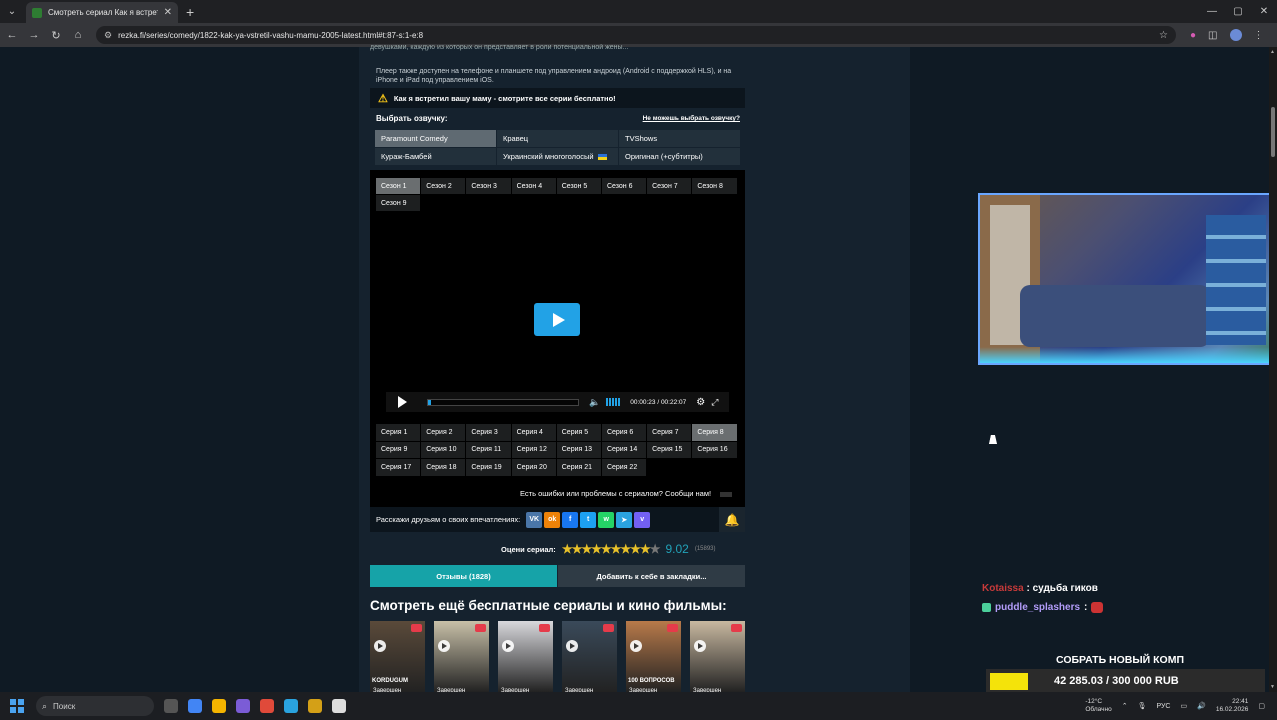 The height and width of the screenshot is (720, 1277). Describe the element at coordinates (398, 467) in the screenshot. I see `episode-tab: Серия 17` at that location.